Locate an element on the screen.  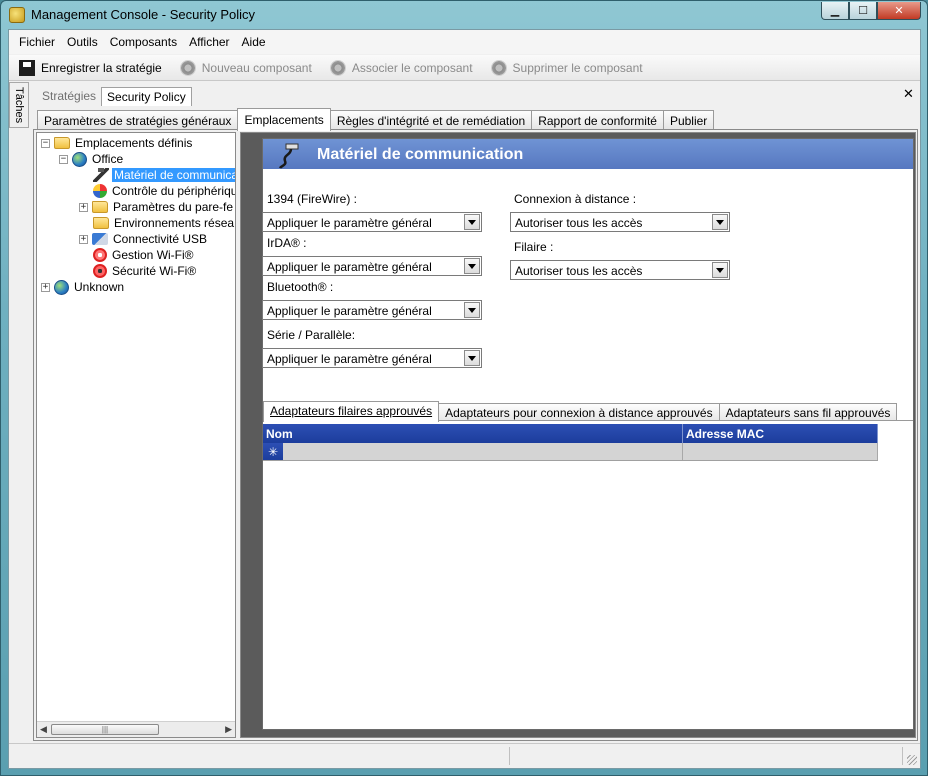
tree-label: Connectivité USB is located at coordinates (160, 239).